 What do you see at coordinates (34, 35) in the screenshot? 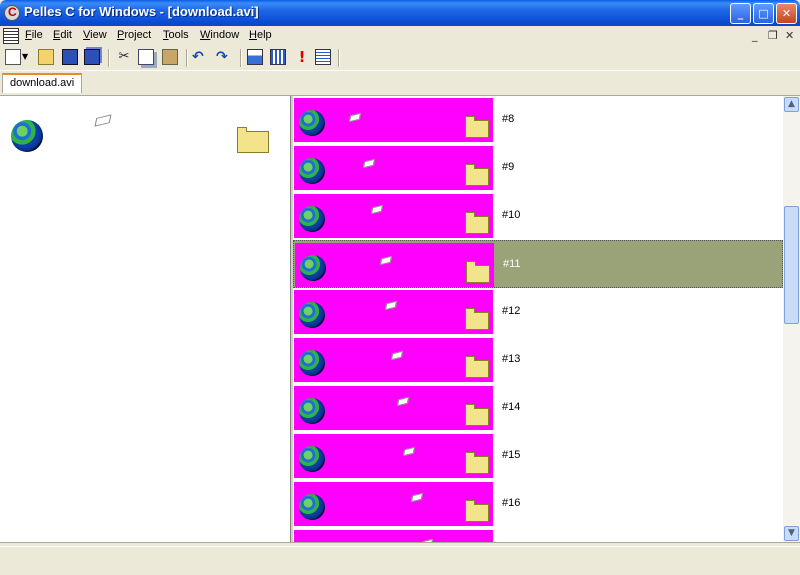
I see `menu-item: File` at bounding box center [34, 35].